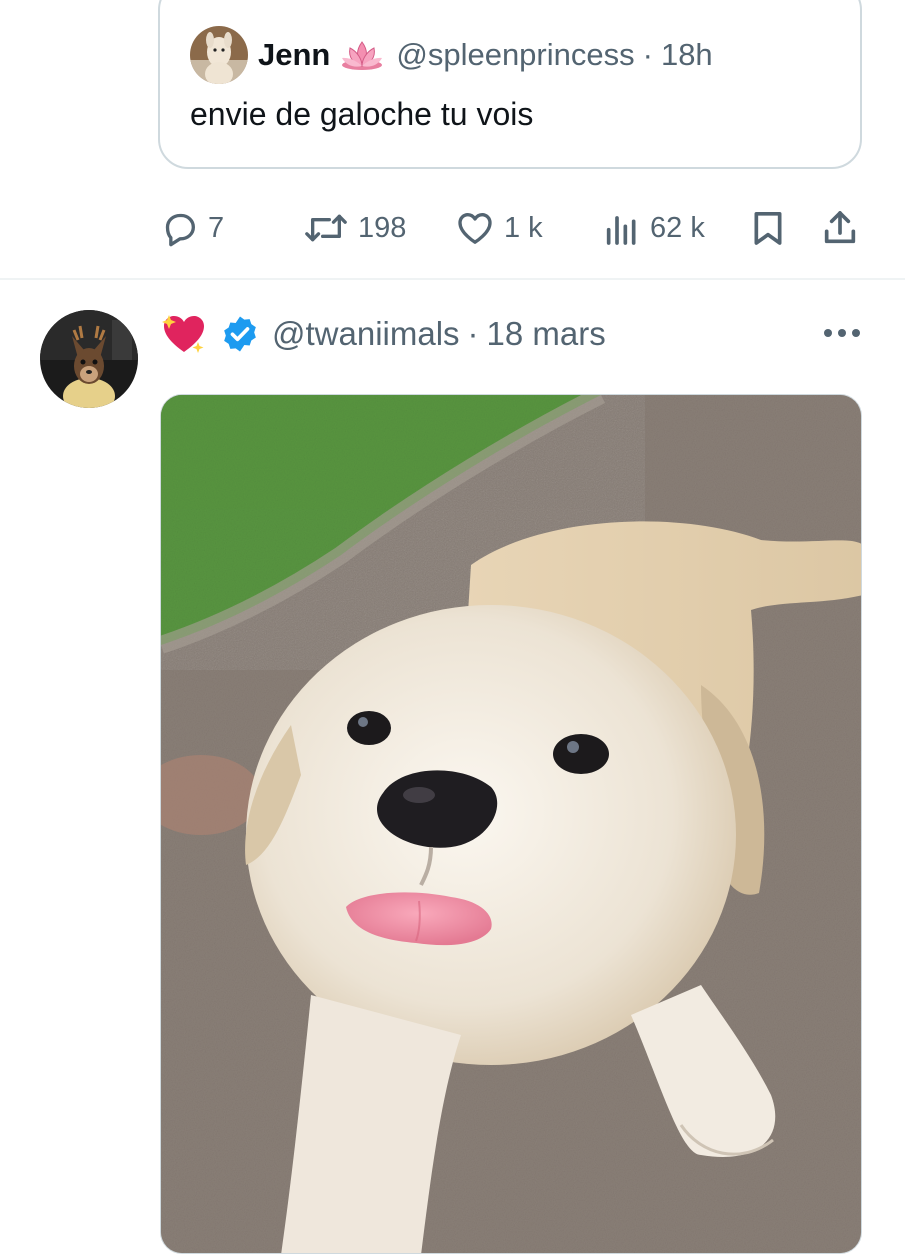  What do you see at coordinates (362, 114) in the screenshot?
I see `quoted-tweet-text: envie de galoche tu vois` at bounding box center [362, 114].